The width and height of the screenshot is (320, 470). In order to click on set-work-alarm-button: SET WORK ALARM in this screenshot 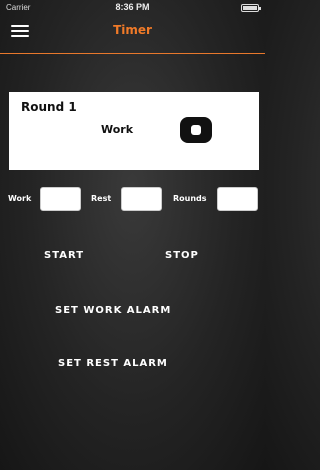, I will do `click(113, 310)`.